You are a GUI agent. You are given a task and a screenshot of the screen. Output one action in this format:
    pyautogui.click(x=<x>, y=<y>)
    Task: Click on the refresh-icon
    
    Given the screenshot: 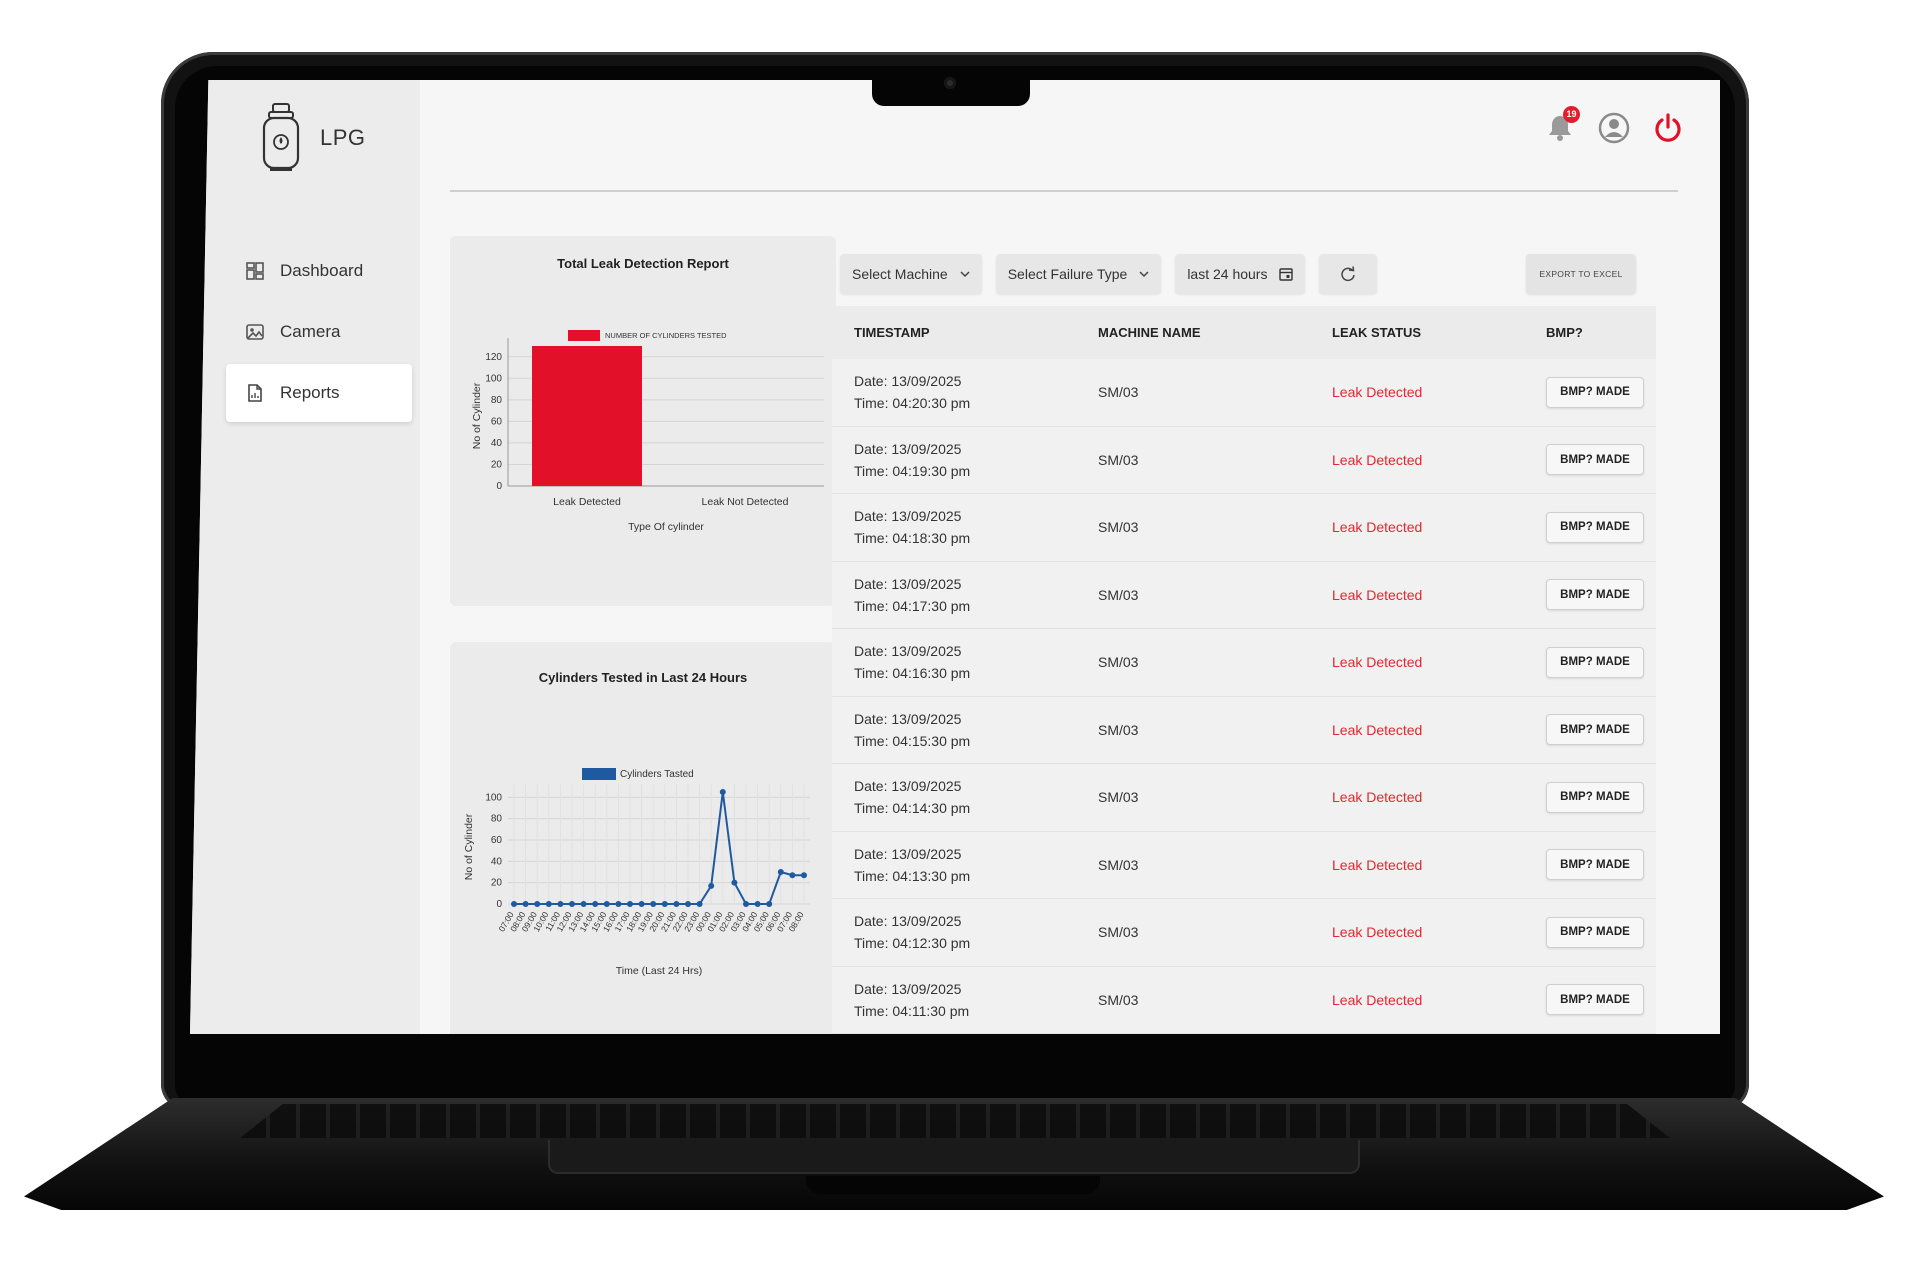 What is the action you would take?
    pyautogui.click(x=1348, y=274)
    